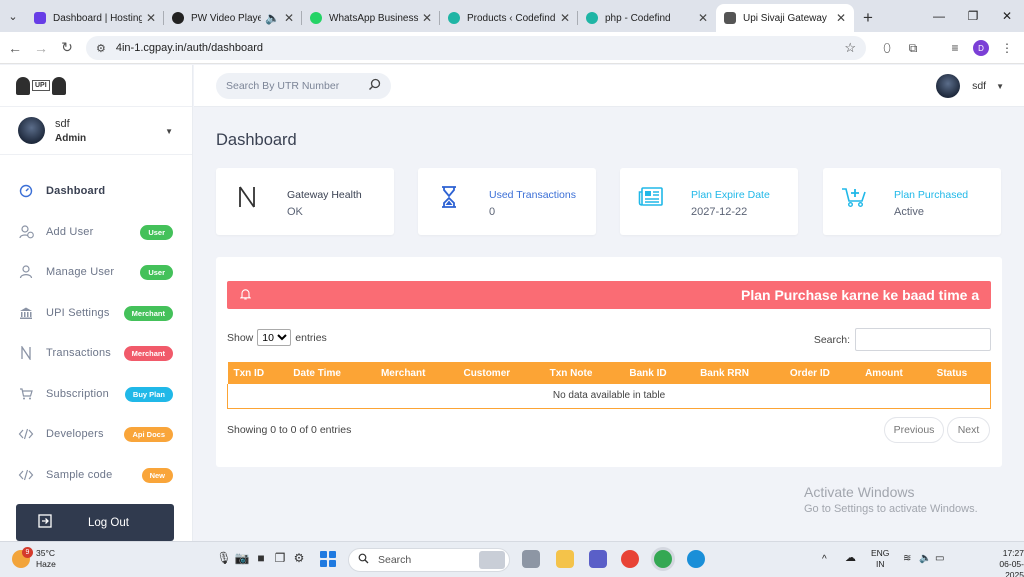 The width and height of the screenshot is (1024, 577). What do you see at coordinates (709, 201) in the screenshot?
I see `plan-expire-card: Plan Expire Date 2027-12-22` at bounding box center [709, 201].